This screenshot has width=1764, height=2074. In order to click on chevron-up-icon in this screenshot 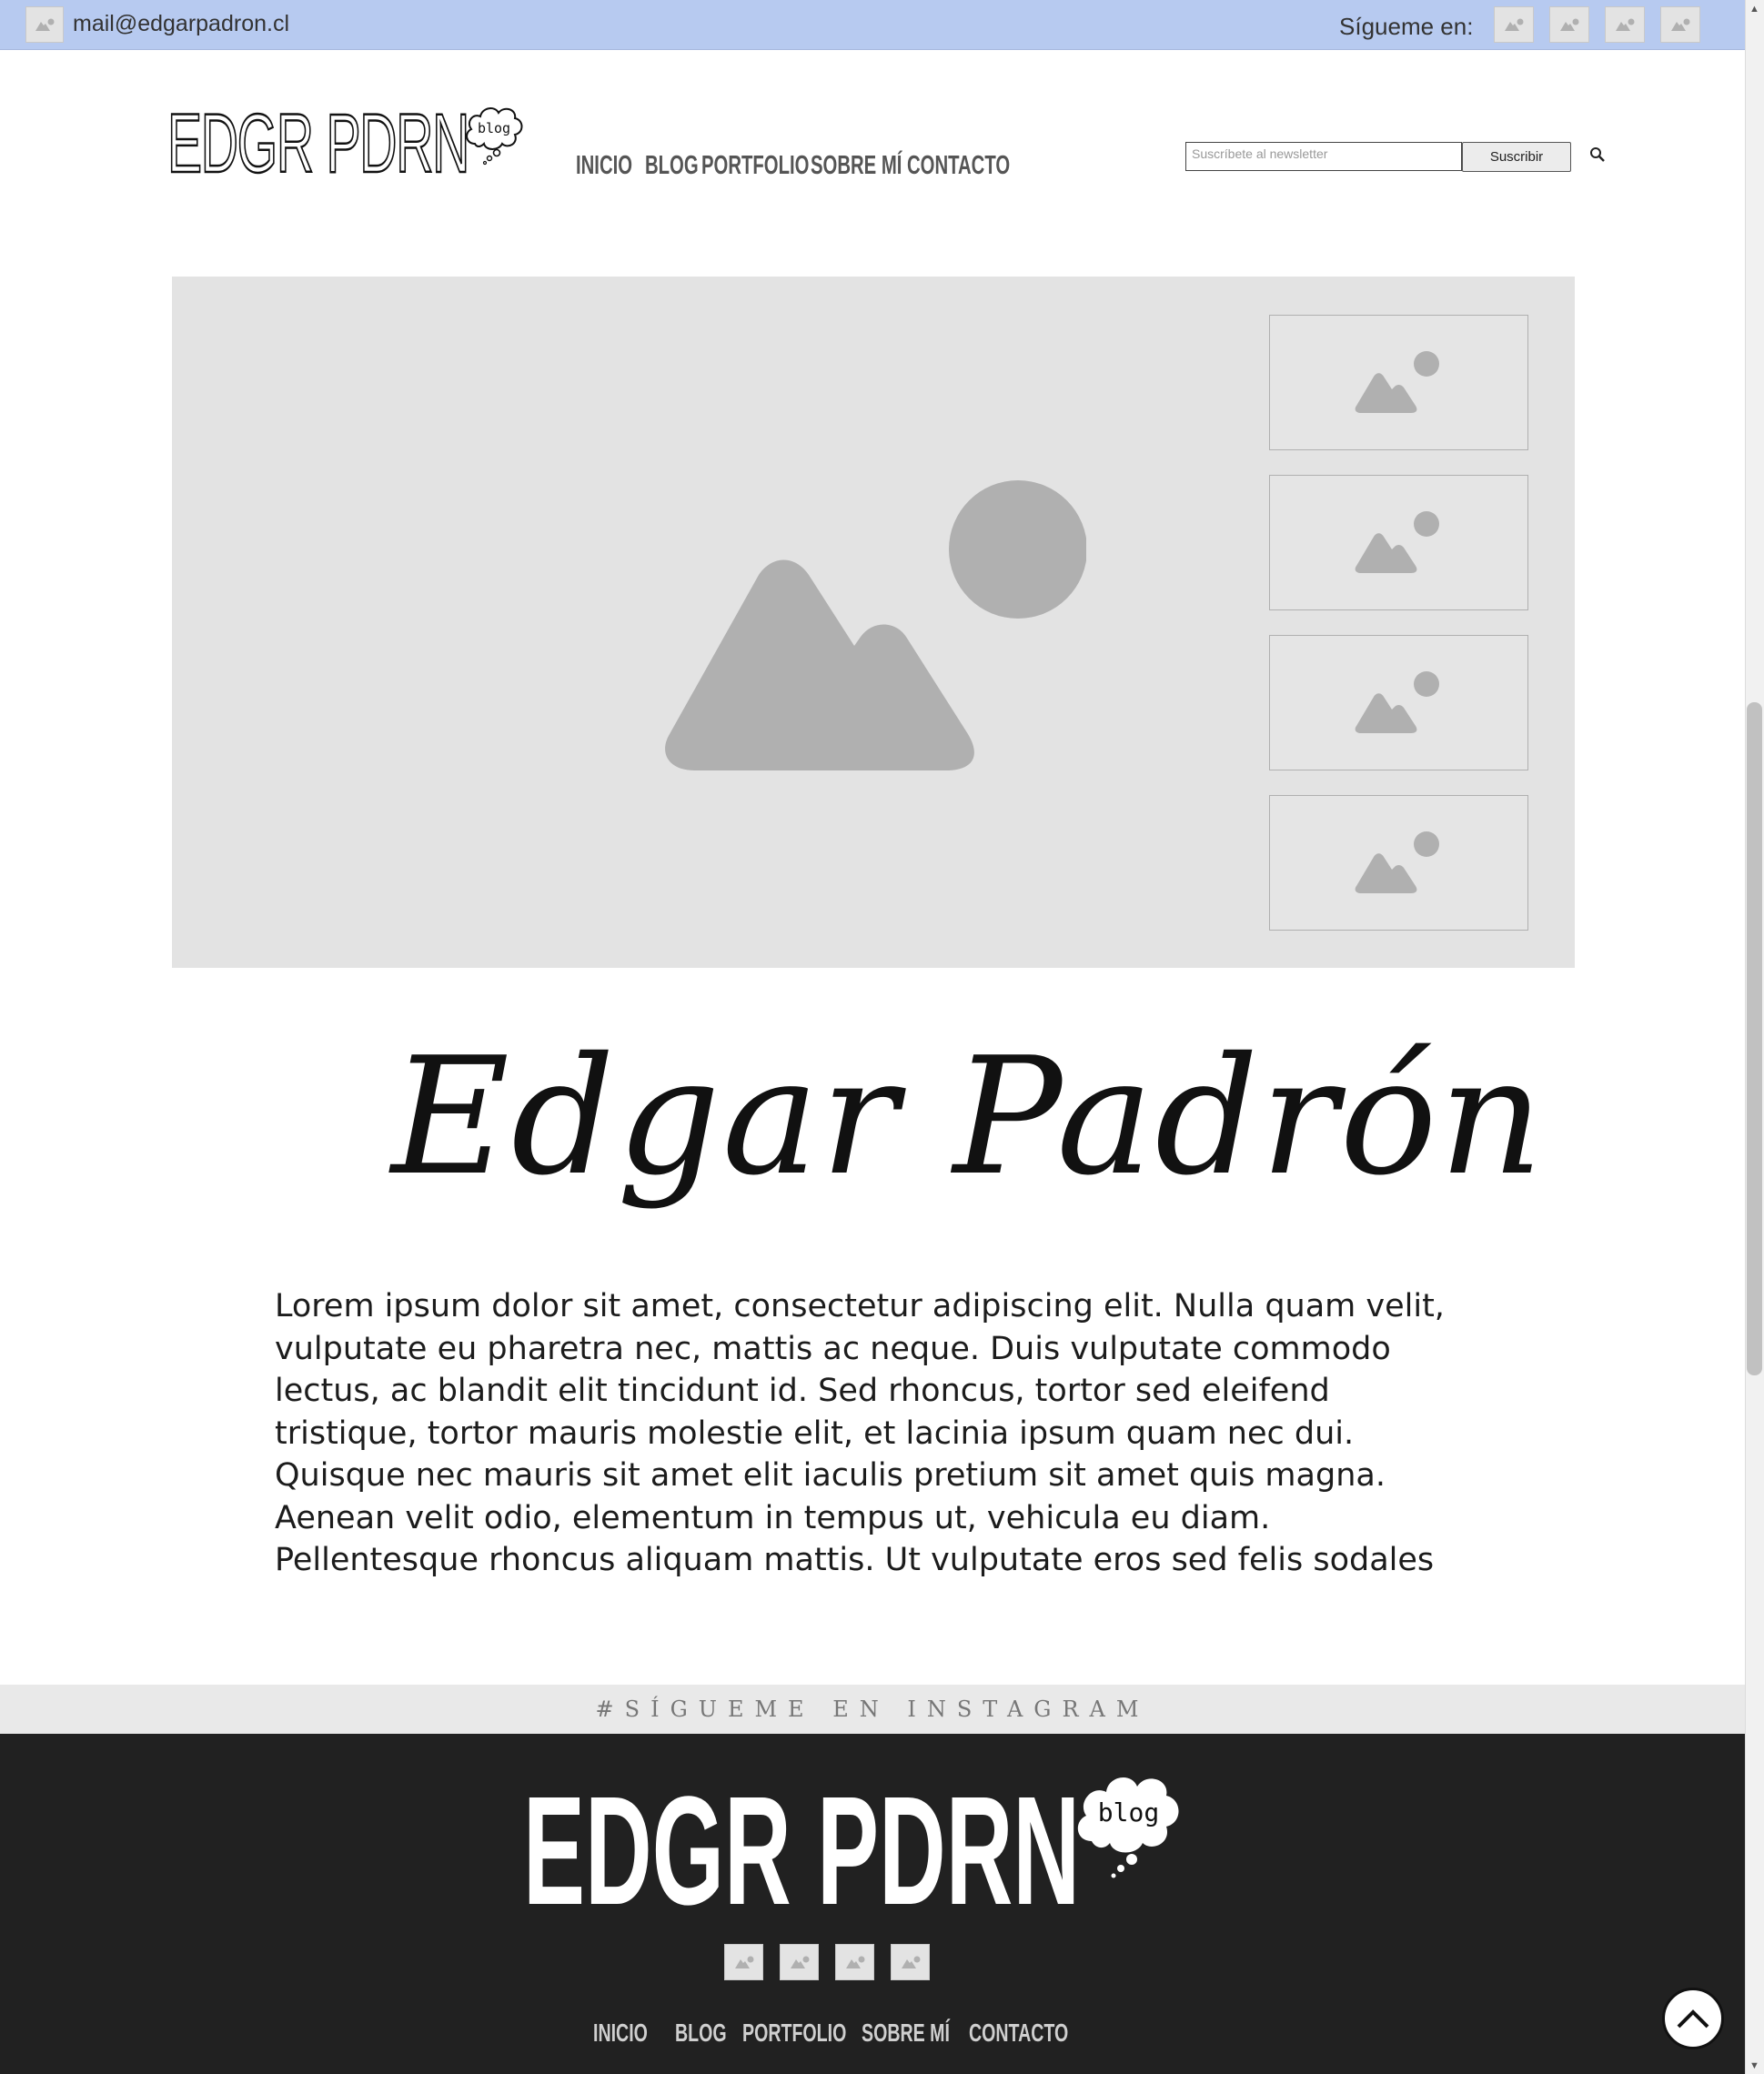, I will do `click(1693, 2019)`.